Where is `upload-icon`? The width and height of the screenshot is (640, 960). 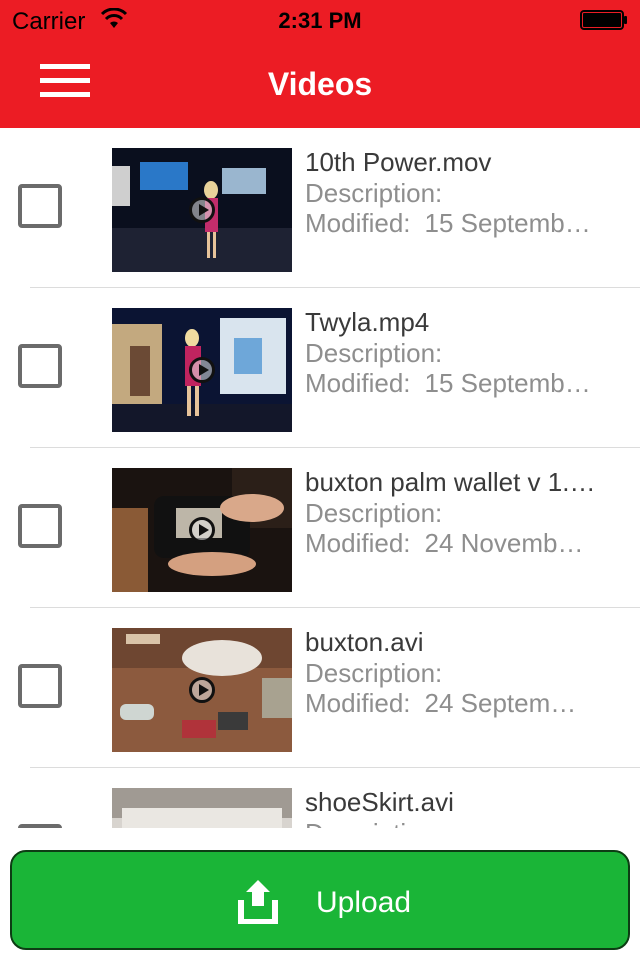 upload-icon is located at coordinates (258, 902).